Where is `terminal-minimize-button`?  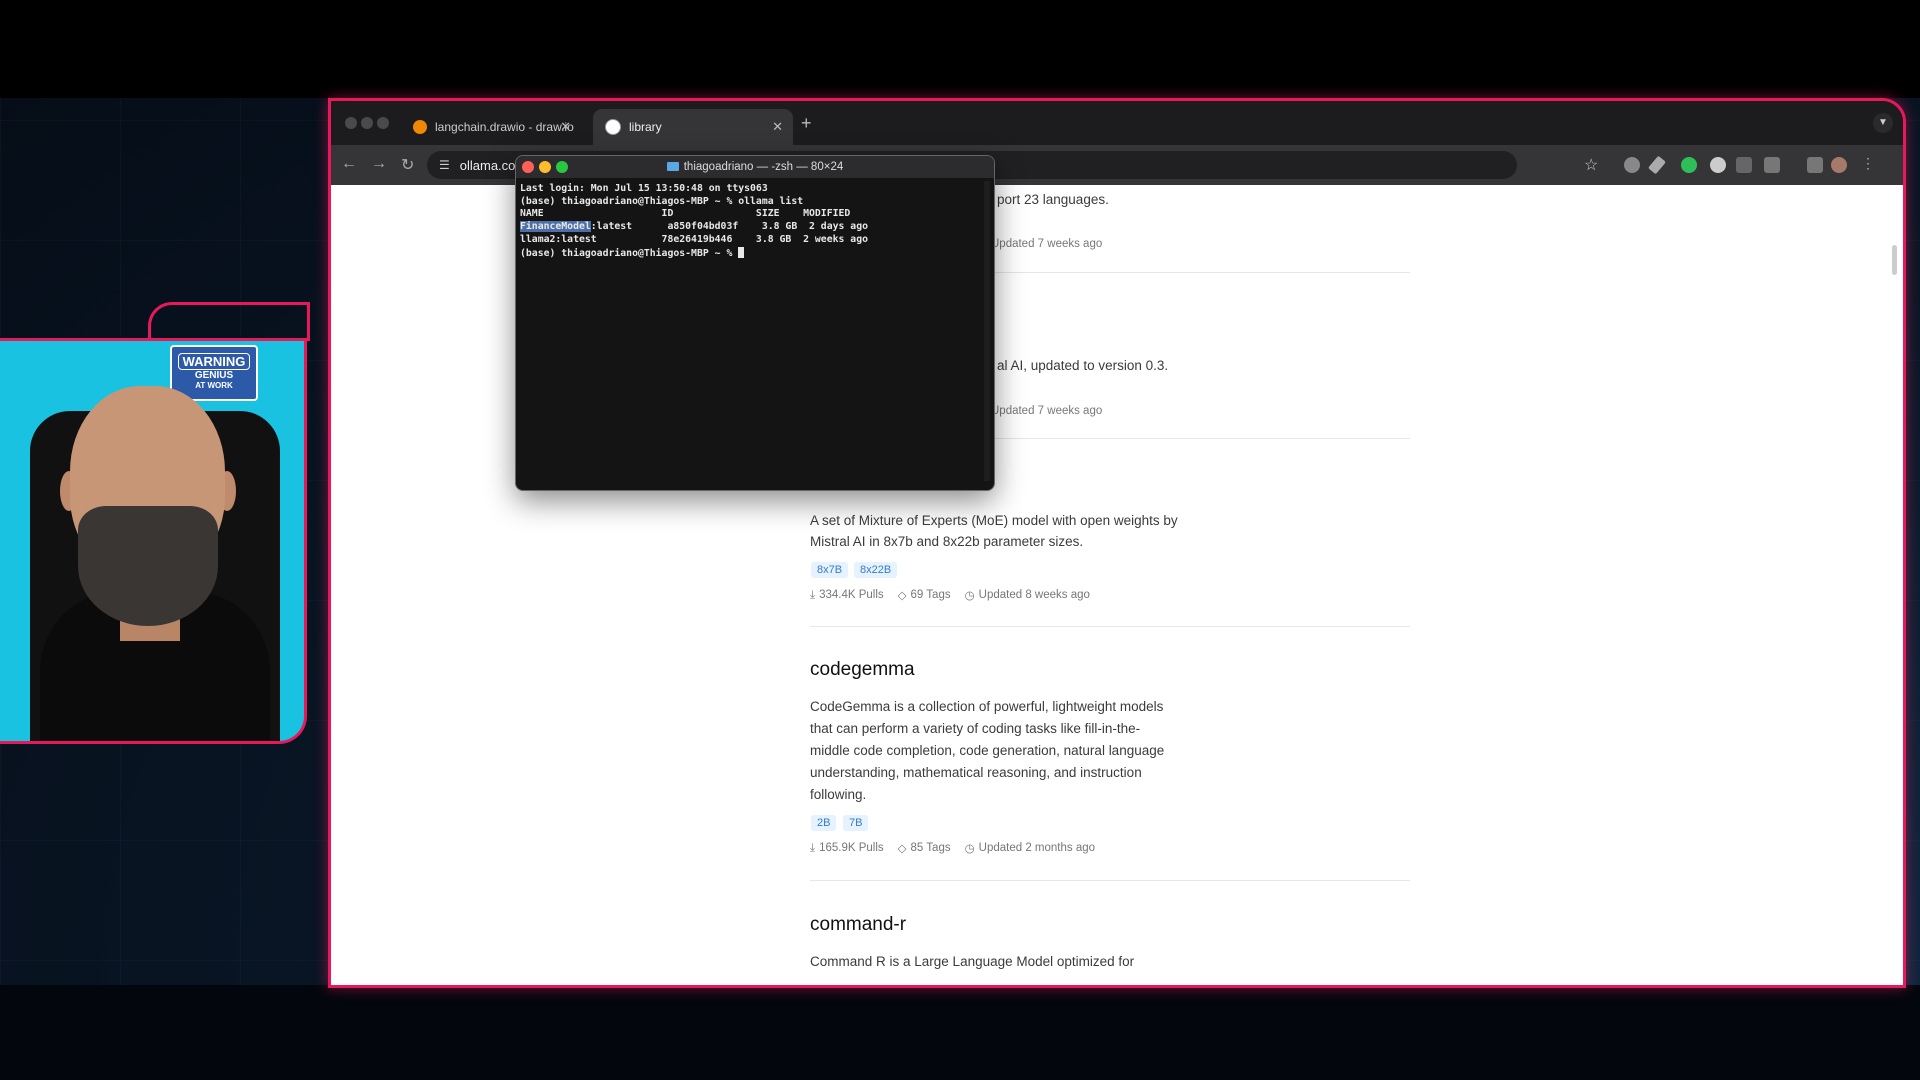 terminal-minimize-button is located at coordinates (545, 167).